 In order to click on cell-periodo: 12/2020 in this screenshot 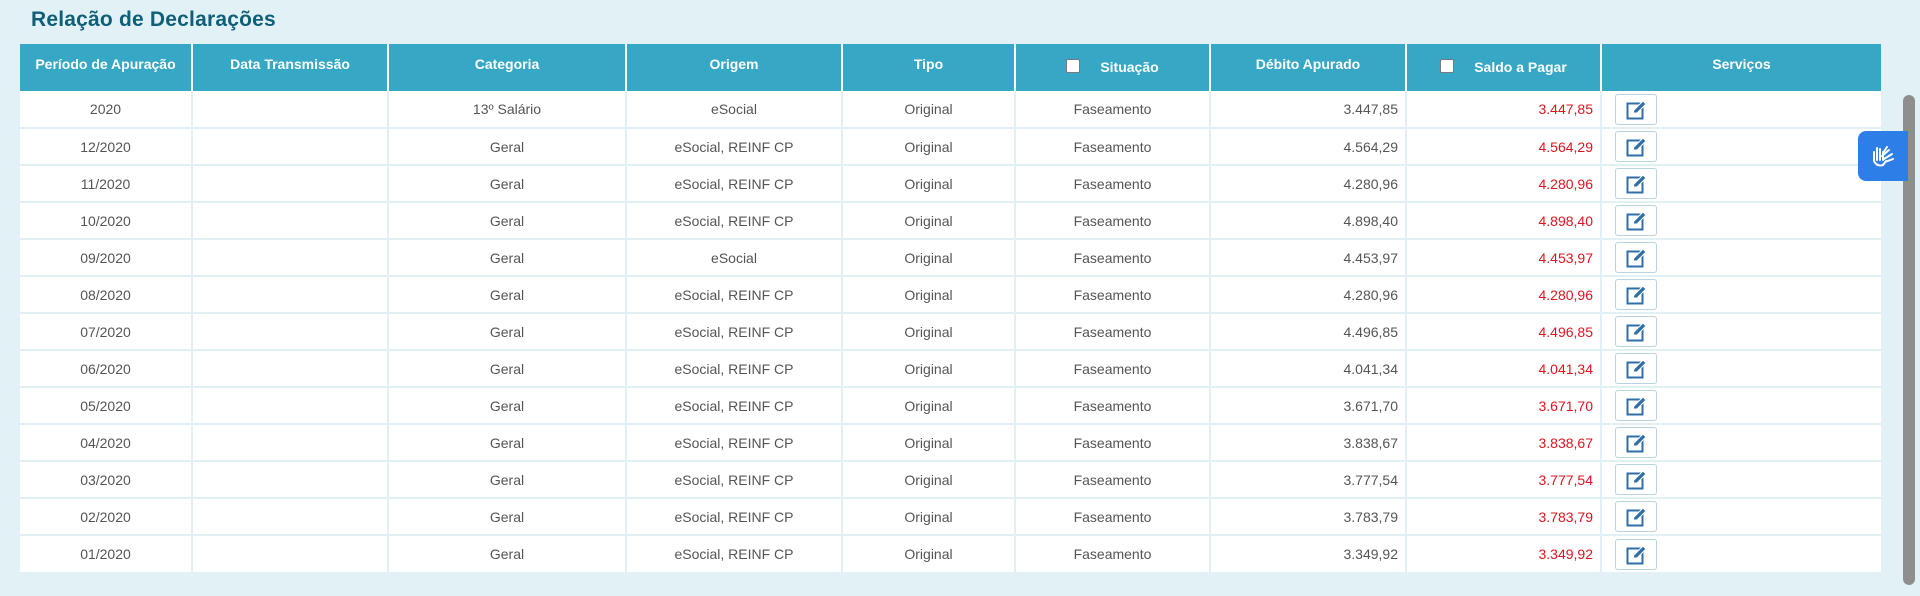, I will do `click(106, 147)`.